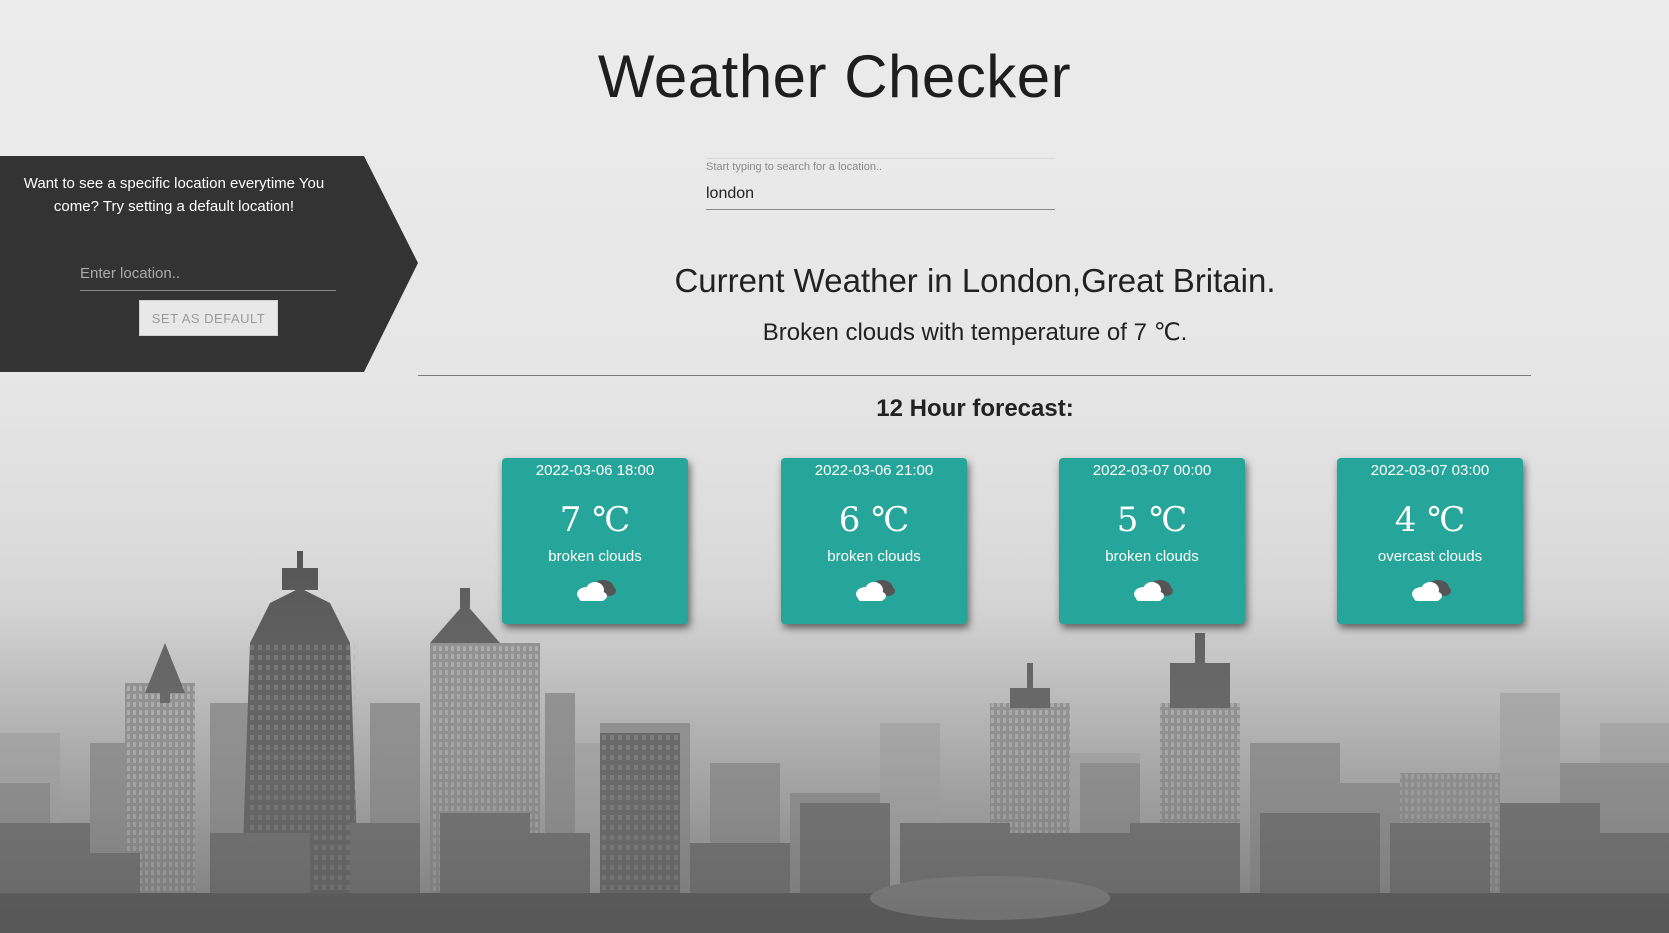 This screenshot has width=1669, height=933. Describe the element at coordinates (208, 318) in the screenshot. I see `set-as-default-button: SET AS DEFAULT` at that location.